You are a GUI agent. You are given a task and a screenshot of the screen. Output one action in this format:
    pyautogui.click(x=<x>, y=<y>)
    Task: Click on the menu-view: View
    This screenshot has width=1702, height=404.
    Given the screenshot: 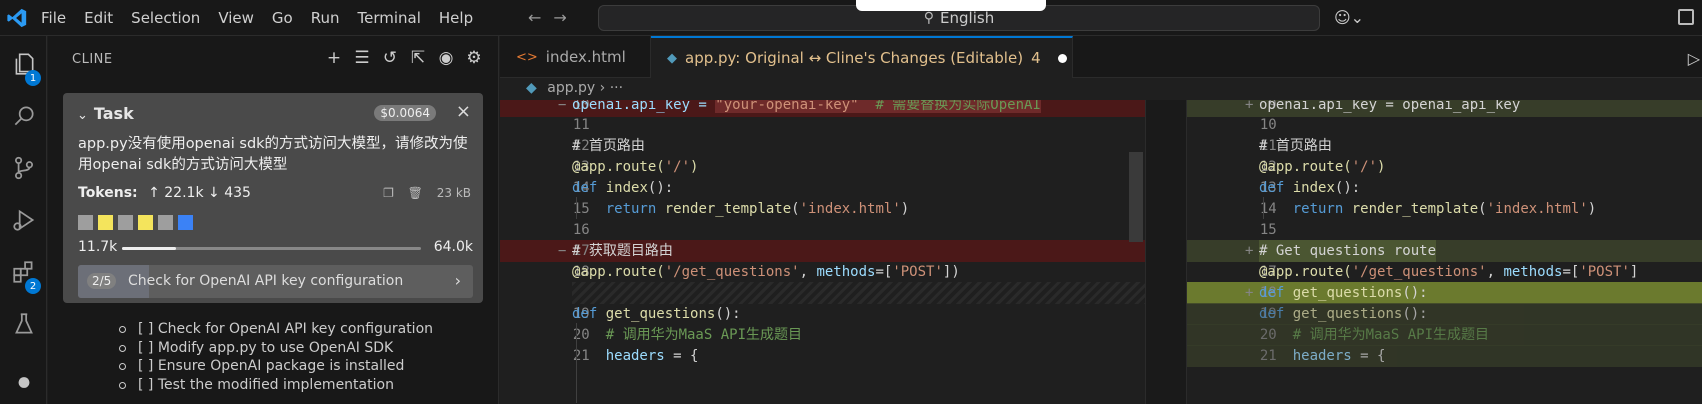 What is the action you would take?
    pyautogui.click(x=236, y=18)
    